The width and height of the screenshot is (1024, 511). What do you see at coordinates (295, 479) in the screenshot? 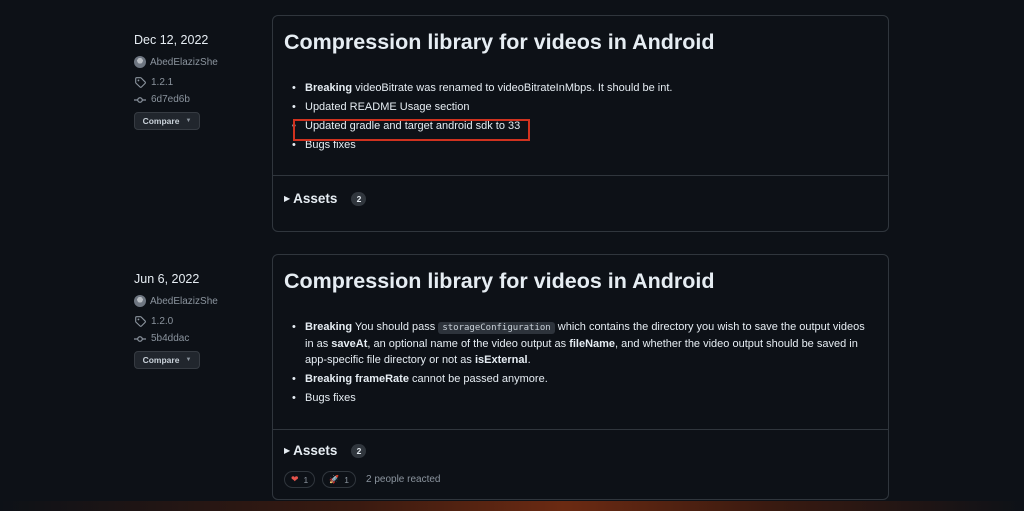
I see `heart-icon: ❤` at bounding box center [295, 479].